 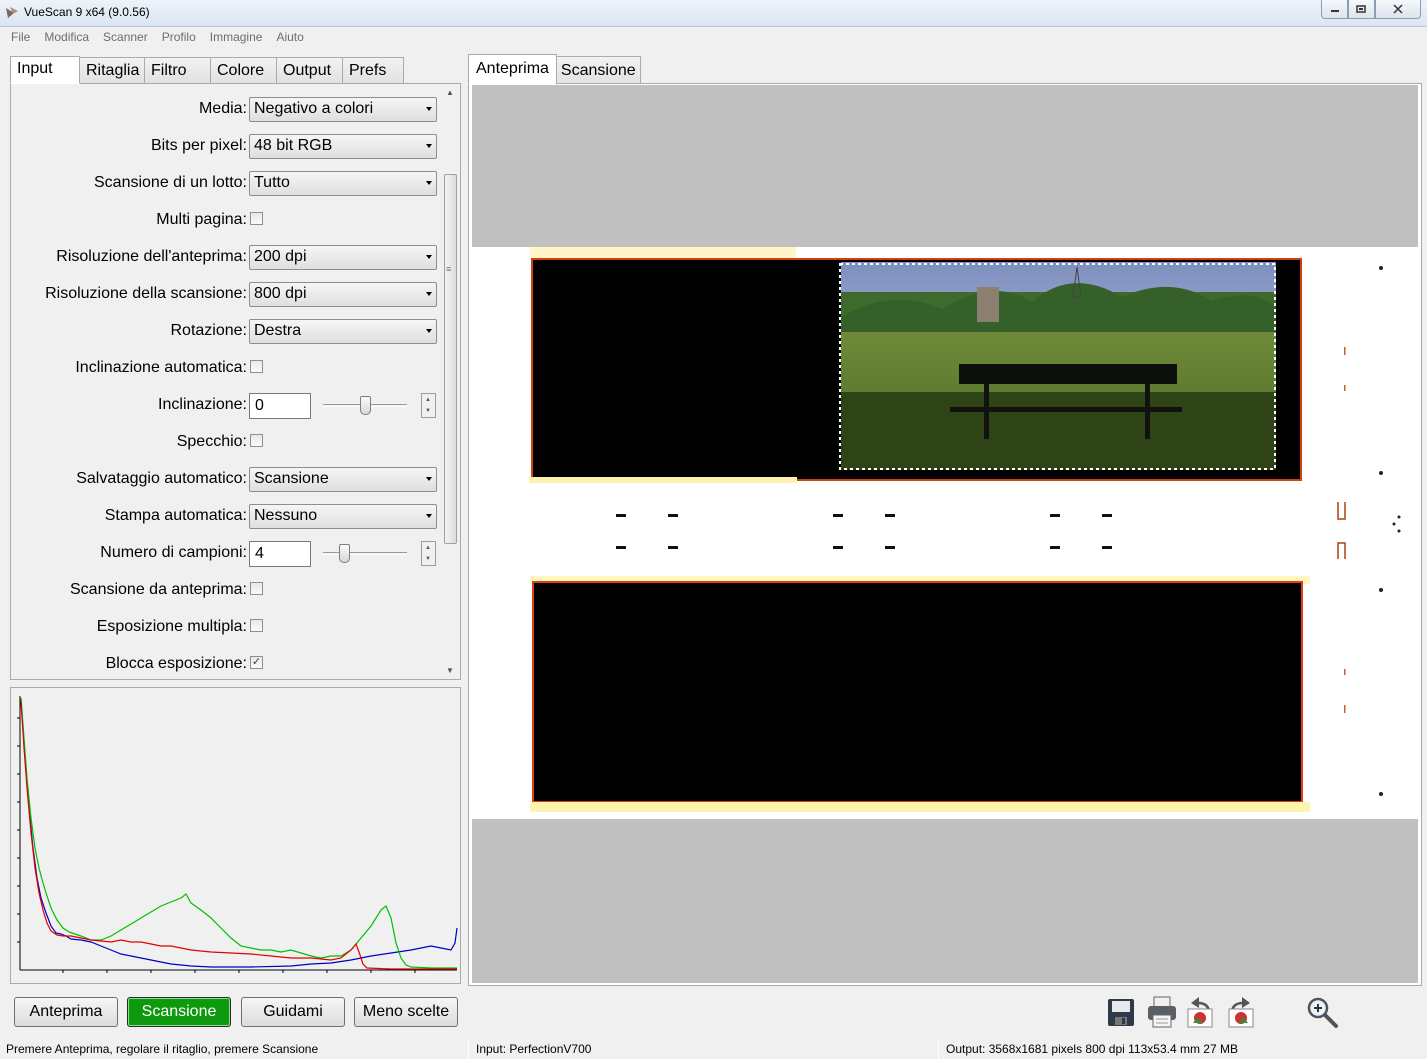 What do you see at coordinates (179, 1012) in the screenshot?
I see `scan-button: Scansione` at bounding box center [179, 1012].